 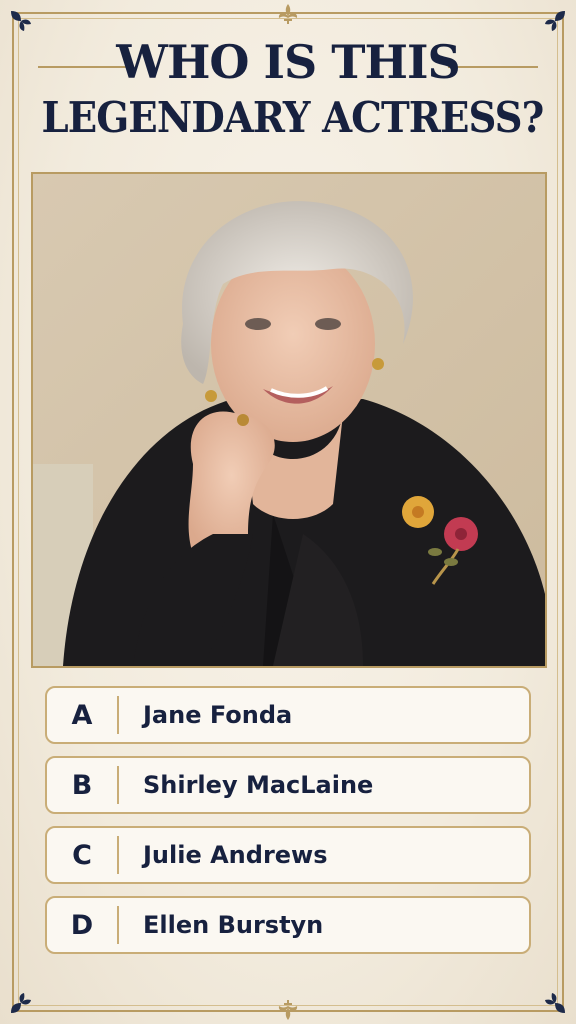 What do you see at coordinates (258, 785) in the screenshot?
I see `answer-label: Shirley MacLaine` at bounding box center [258, 785].